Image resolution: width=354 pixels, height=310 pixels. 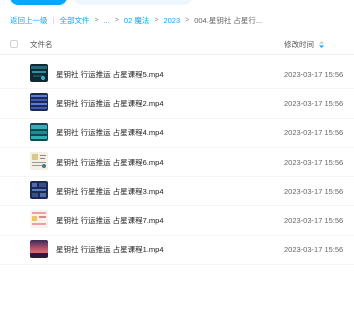 What do you see at coordinates (177, 104) in the screenshot?
I see `file-row: 星钥社 行运推运 占星课程2.mp4 2023-03-17 15:56` at bounding box center [177, 104].